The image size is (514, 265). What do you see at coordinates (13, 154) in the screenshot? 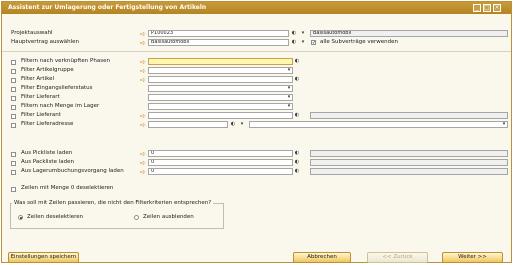
I see `picklist-checkbox` at bounding box center [13, 154].